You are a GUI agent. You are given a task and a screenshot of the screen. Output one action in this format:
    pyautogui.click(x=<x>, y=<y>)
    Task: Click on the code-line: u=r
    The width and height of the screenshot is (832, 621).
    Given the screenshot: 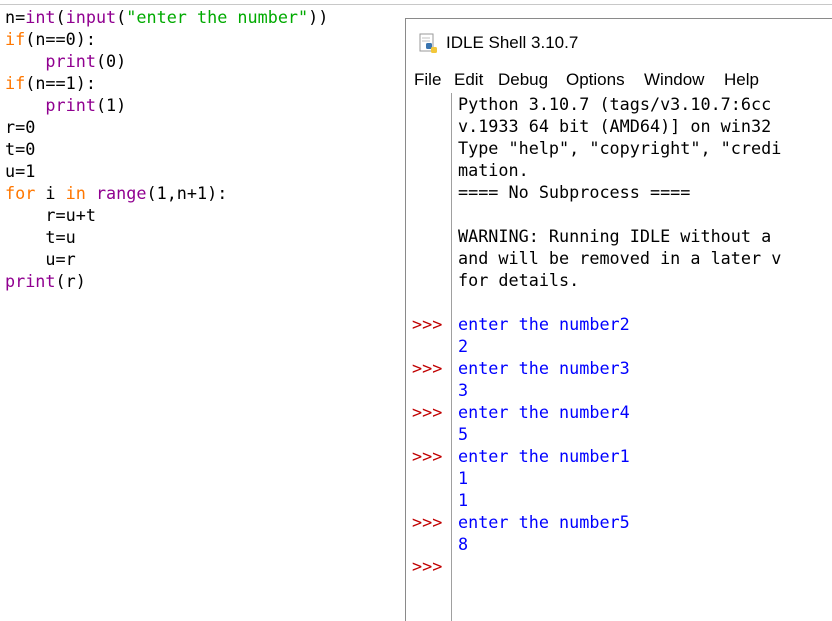 What is the action you would take?
    pyautogui.click(x=166, y=259)
    